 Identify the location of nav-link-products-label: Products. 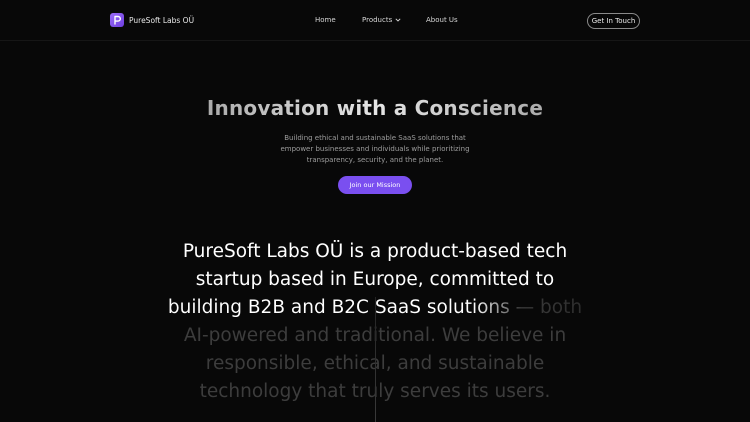
(377, 20).